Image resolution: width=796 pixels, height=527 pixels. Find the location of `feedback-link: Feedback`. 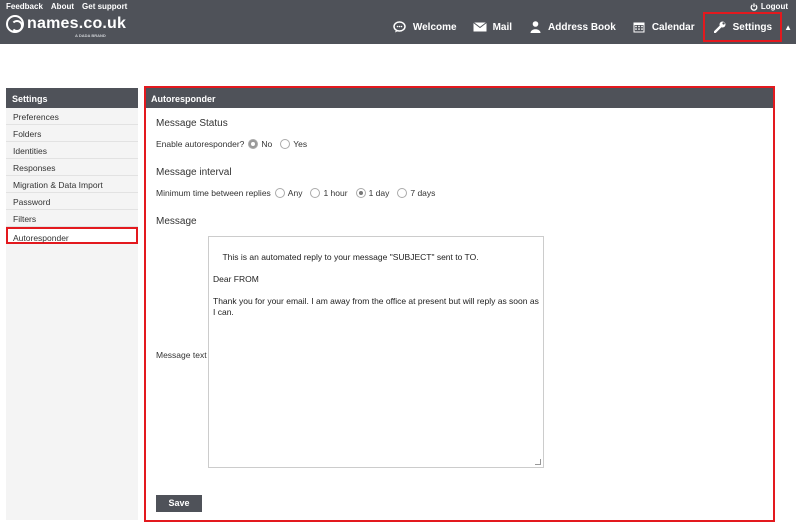

feedback-link: Feedback is located at coordinates (24, 6).